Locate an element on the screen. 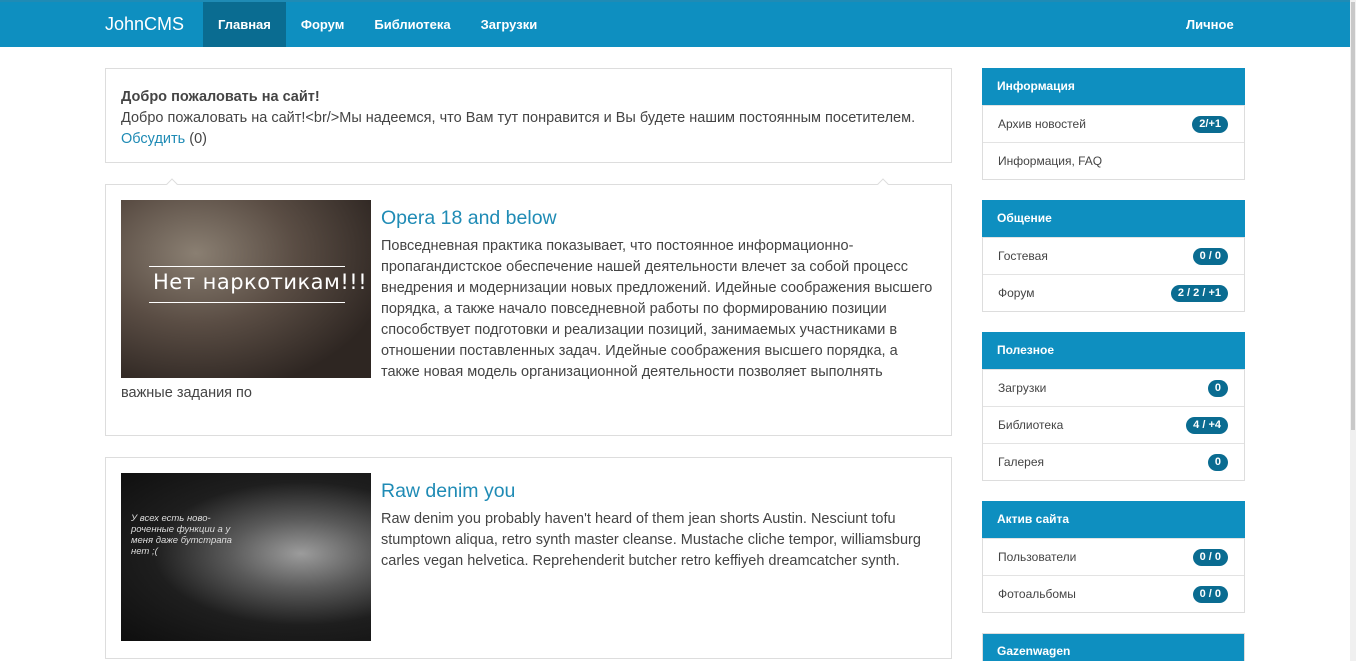 The width and height of the screenshot is (1356, 661). nav-item-forum: Форум is located at coordinates (322, 24).